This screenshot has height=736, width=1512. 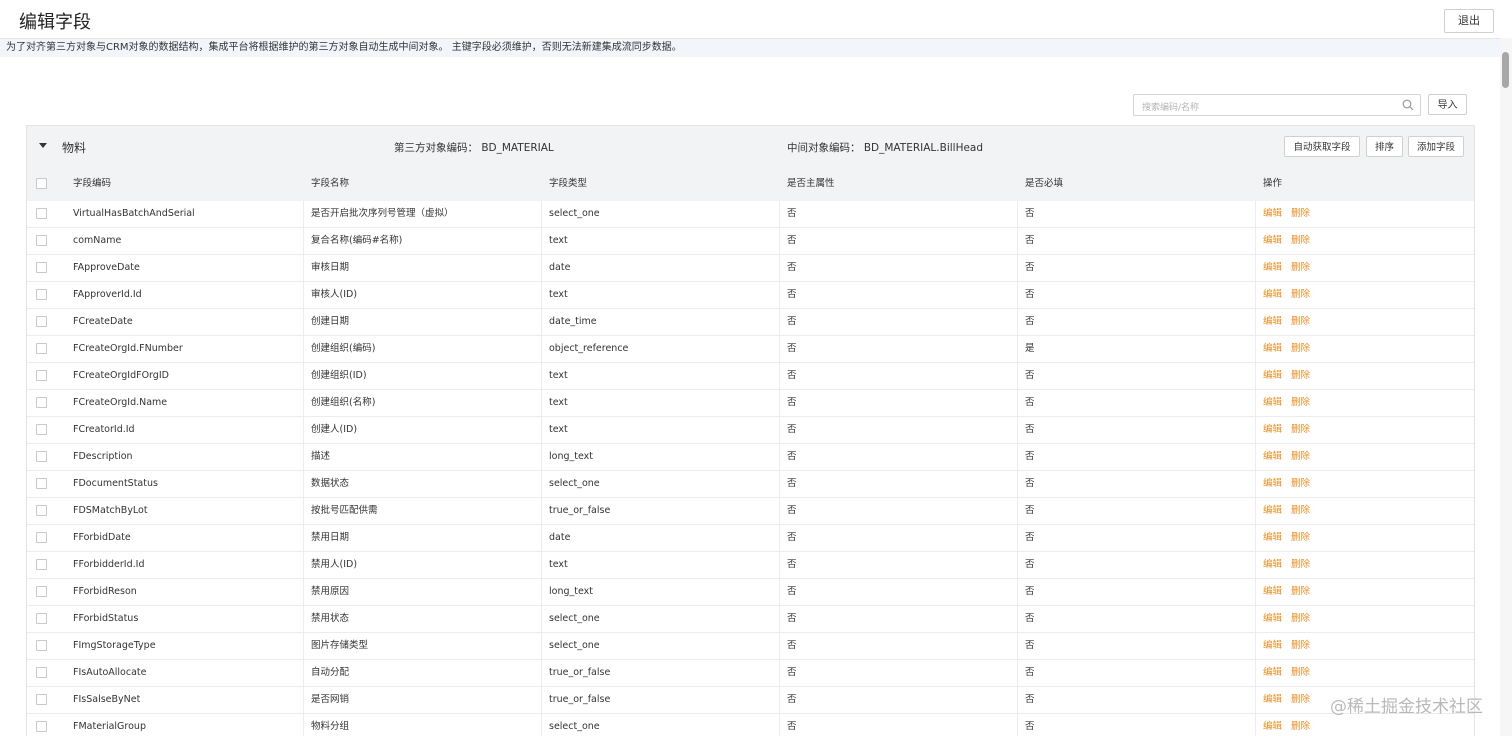 I want to click on page-scrollbar-thumb, so click(x=1505, y=70).